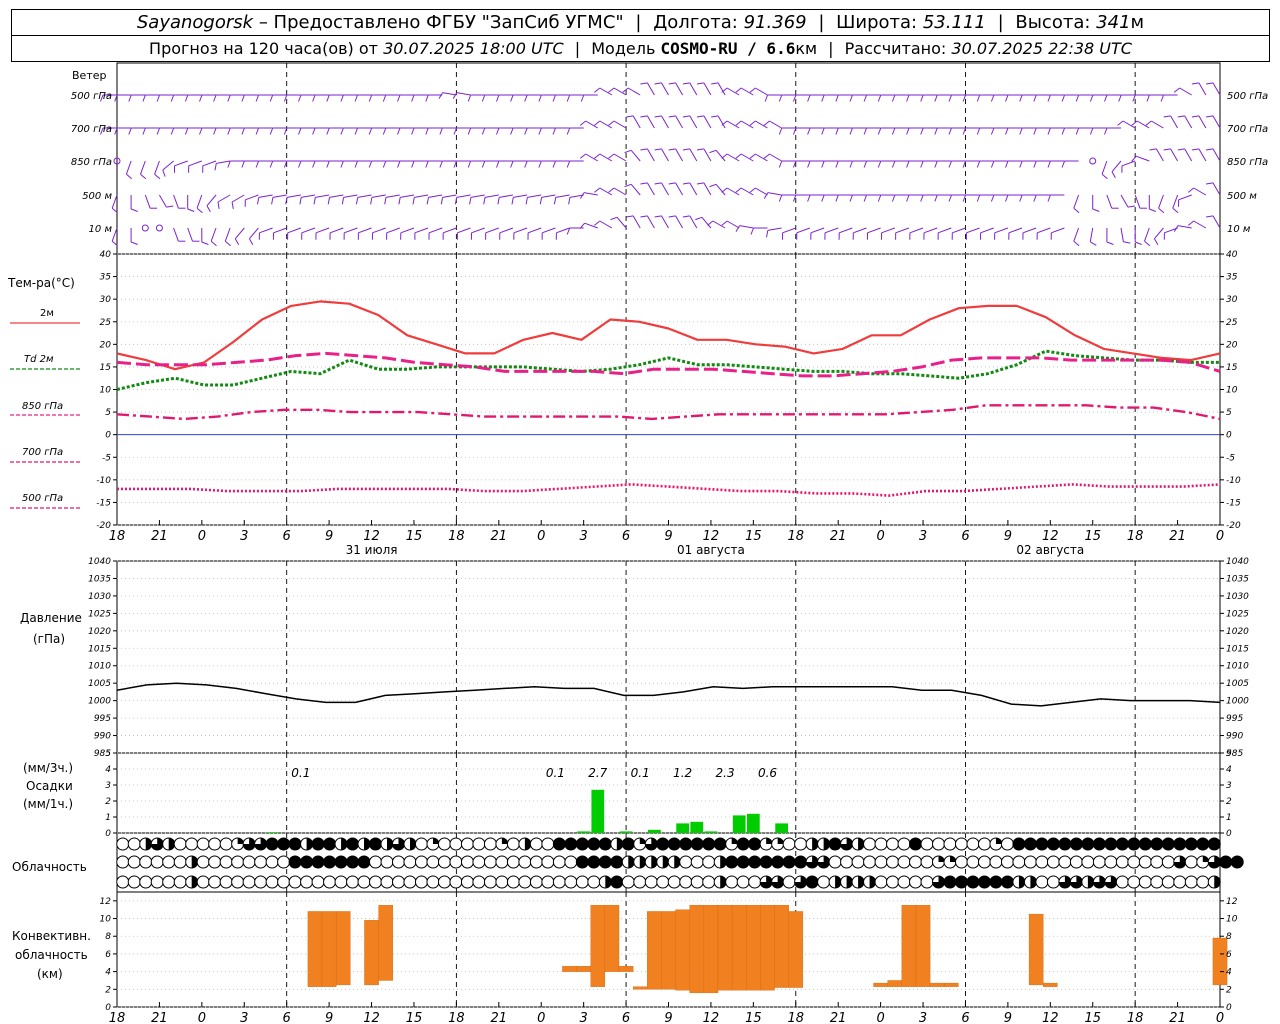 This screenshot has height=1024, width=1280. What do you see at coordinates (97, 196) in the screenshot?
I see `wind-level-500m: 500 м` at bounding box center [97, 196].